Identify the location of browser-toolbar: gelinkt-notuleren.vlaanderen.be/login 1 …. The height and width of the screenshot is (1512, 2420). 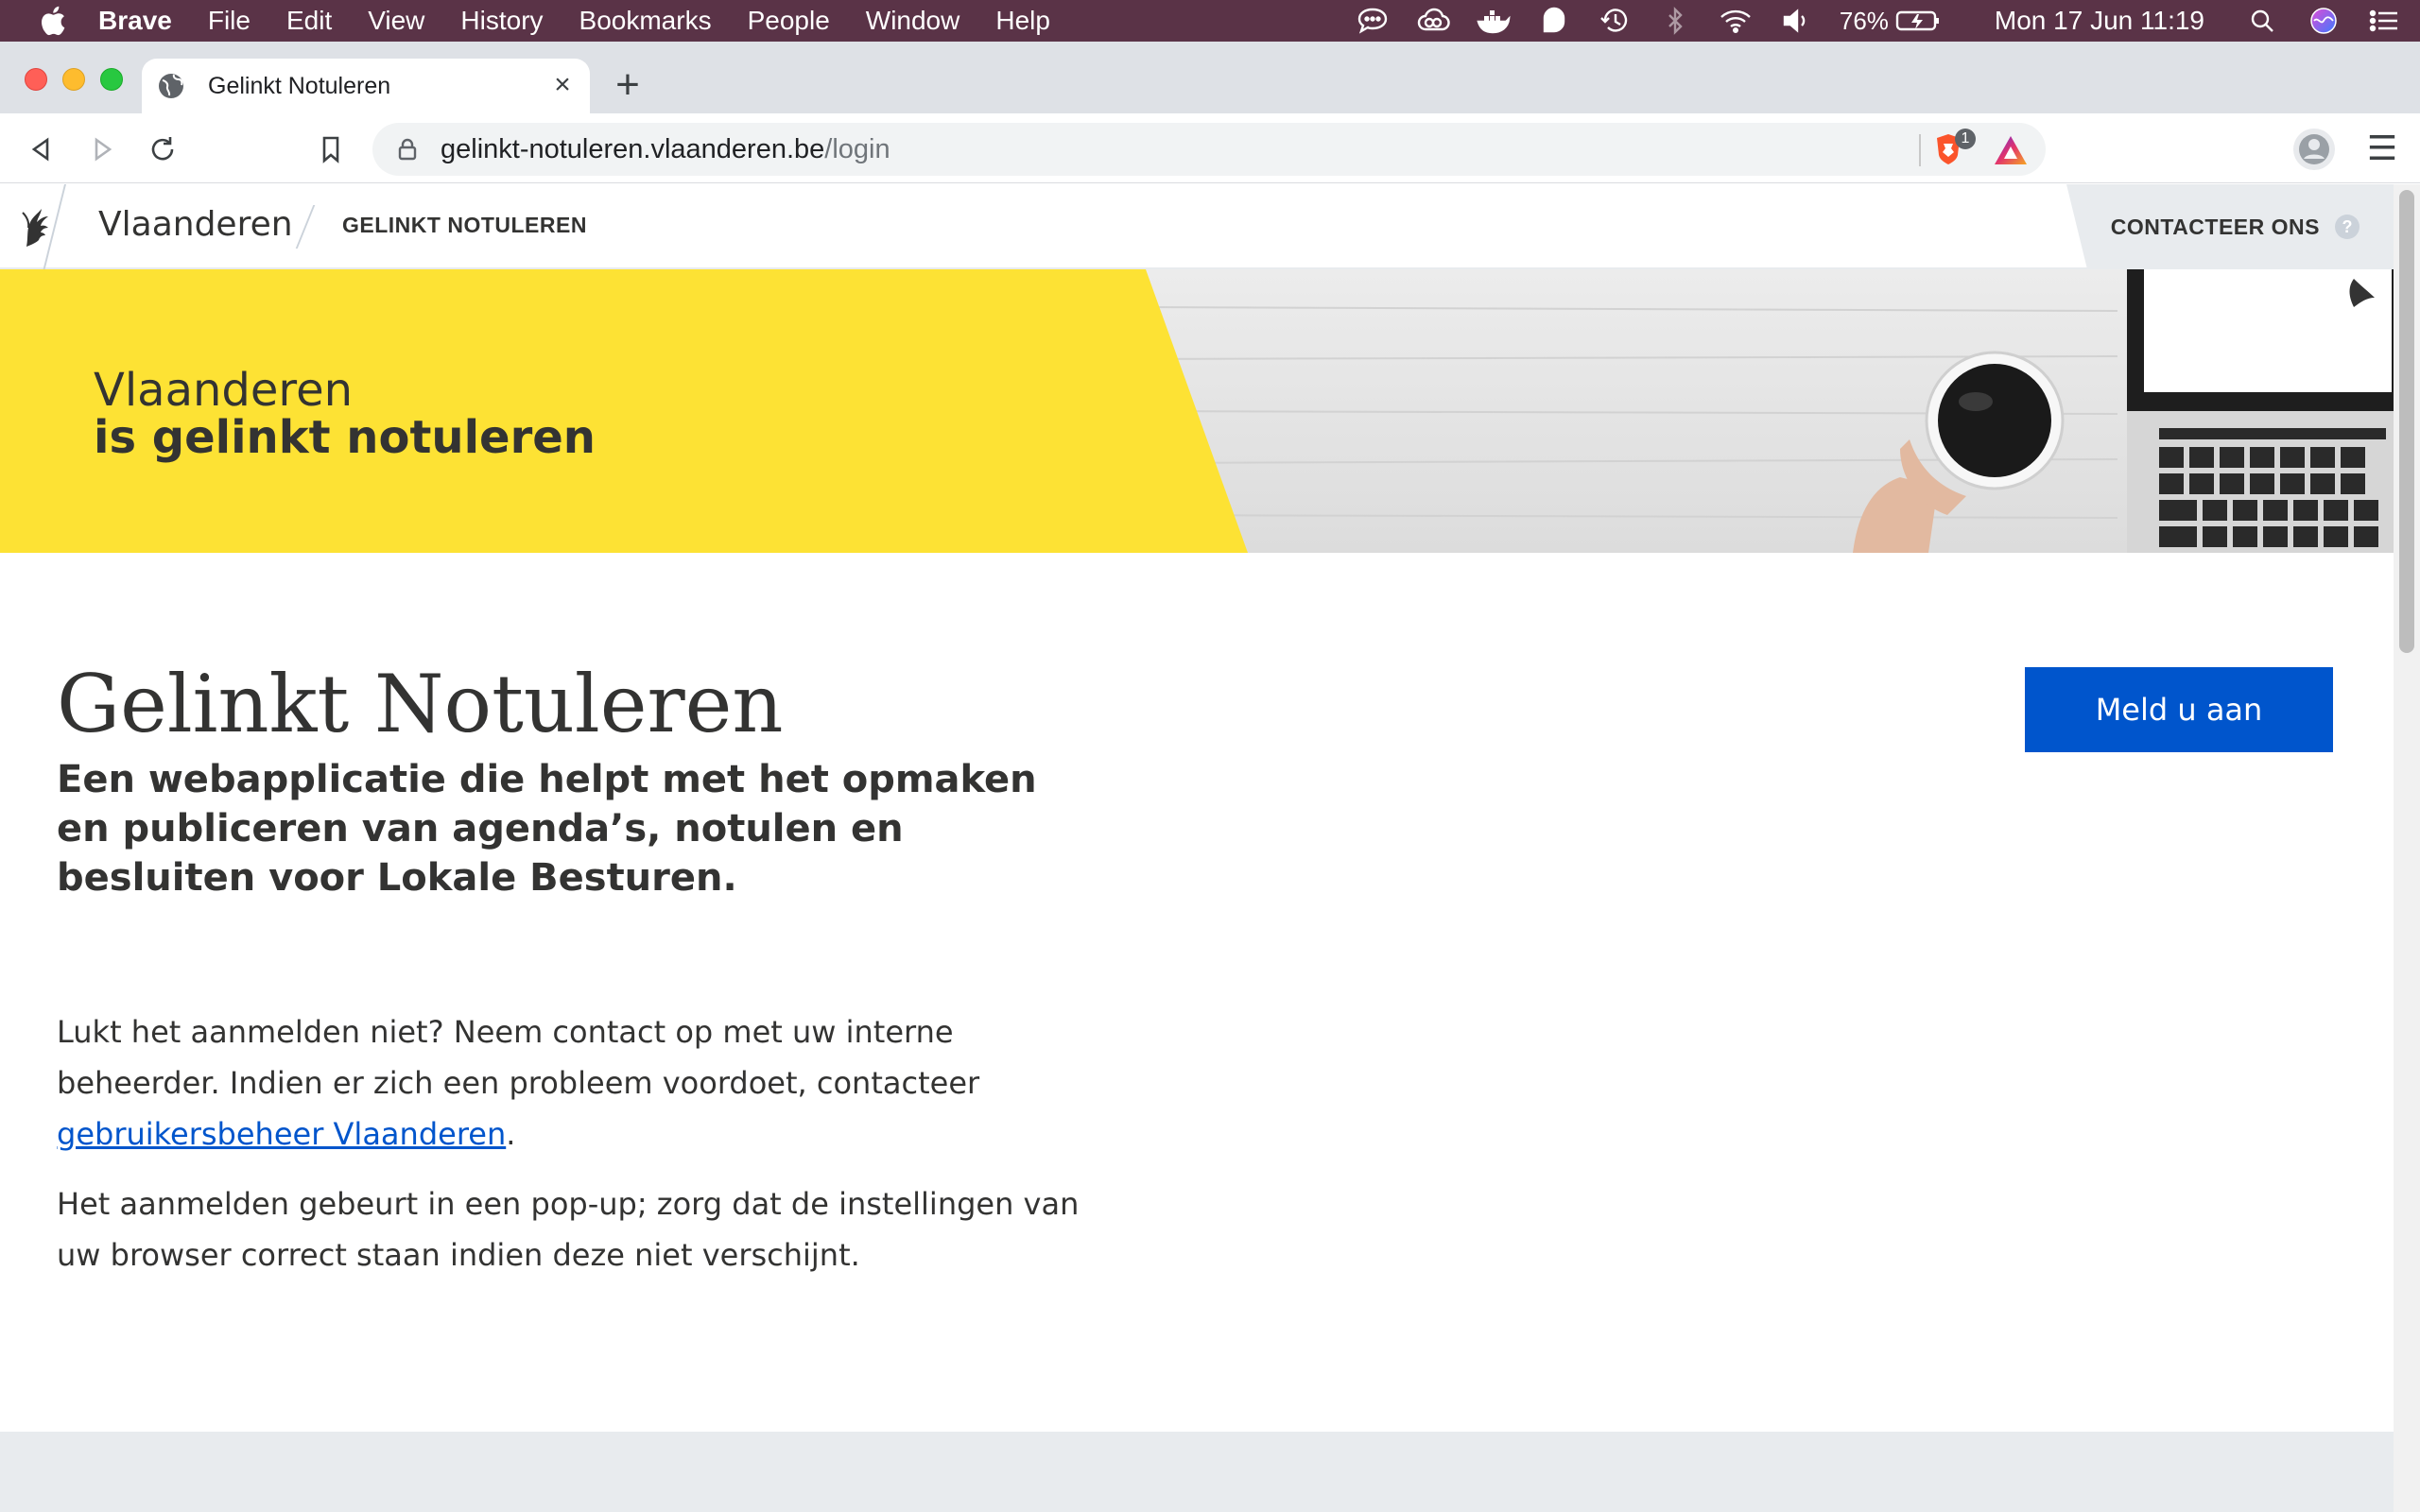
(1210, 148).